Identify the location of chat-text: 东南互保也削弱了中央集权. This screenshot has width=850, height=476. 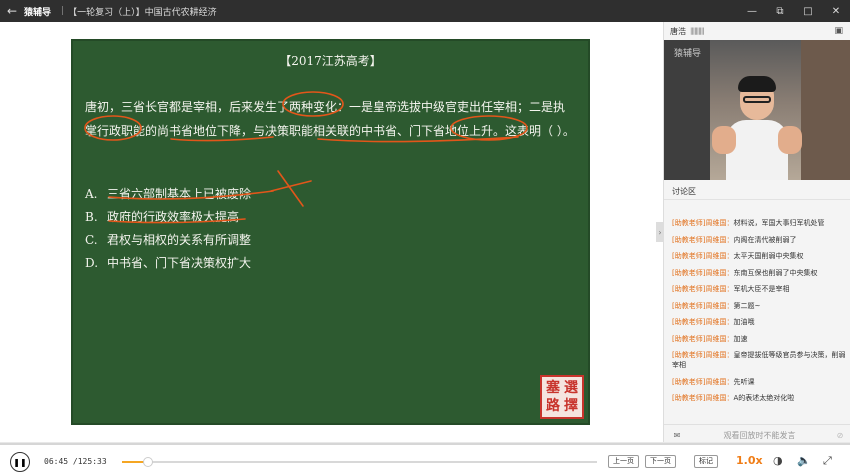
(775, 272).